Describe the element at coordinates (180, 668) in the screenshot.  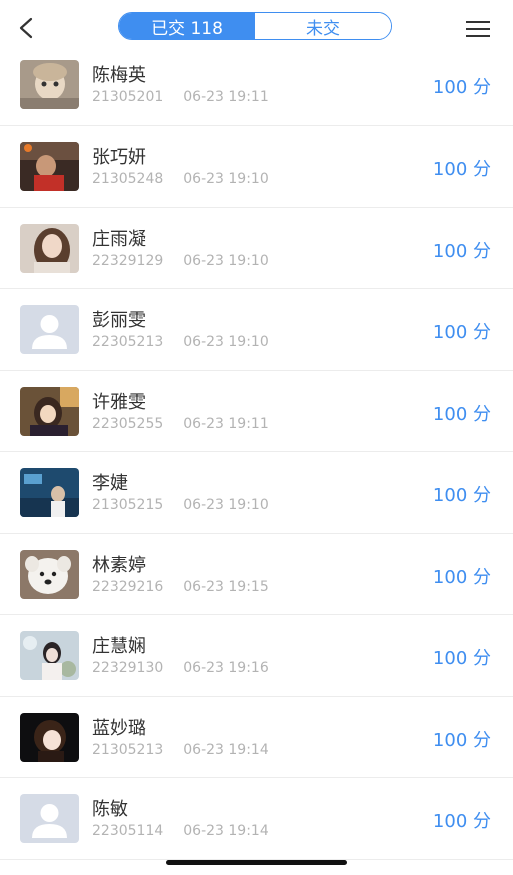
I see `student-meta: 22329130 06-23 19:16` at that location.